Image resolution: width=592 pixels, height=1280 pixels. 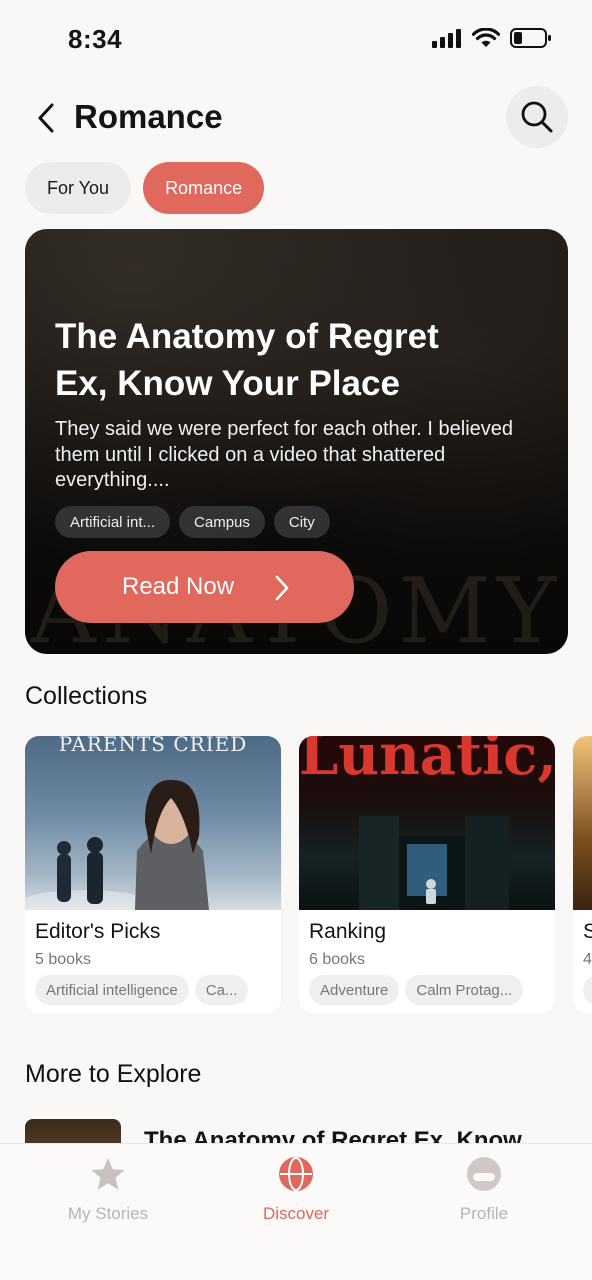 What do you see at coordinates (247, 336) in the screenshot?
I see `hero-title-line1: The Anatomy of Regret` at bounding box center [247, 336].